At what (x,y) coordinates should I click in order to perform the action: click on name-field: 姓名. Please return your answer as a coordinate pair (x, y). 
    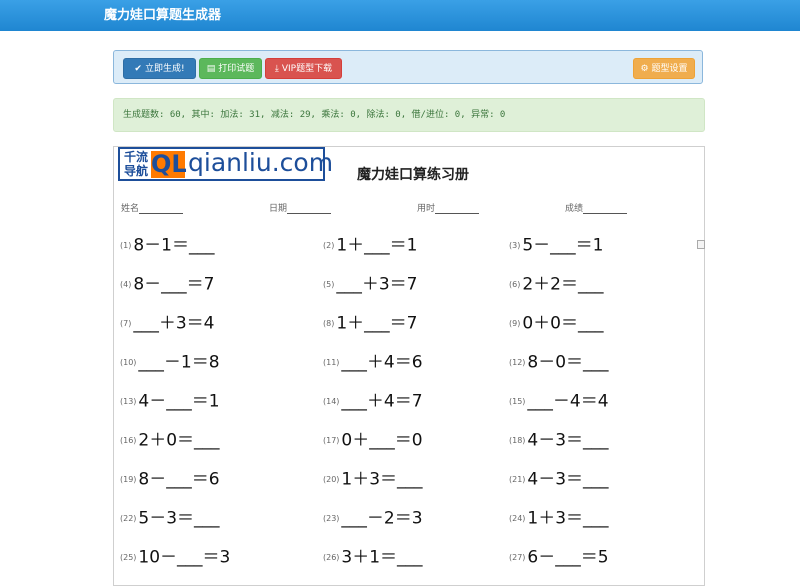
    Looking at the image, I should click on (152, 207).